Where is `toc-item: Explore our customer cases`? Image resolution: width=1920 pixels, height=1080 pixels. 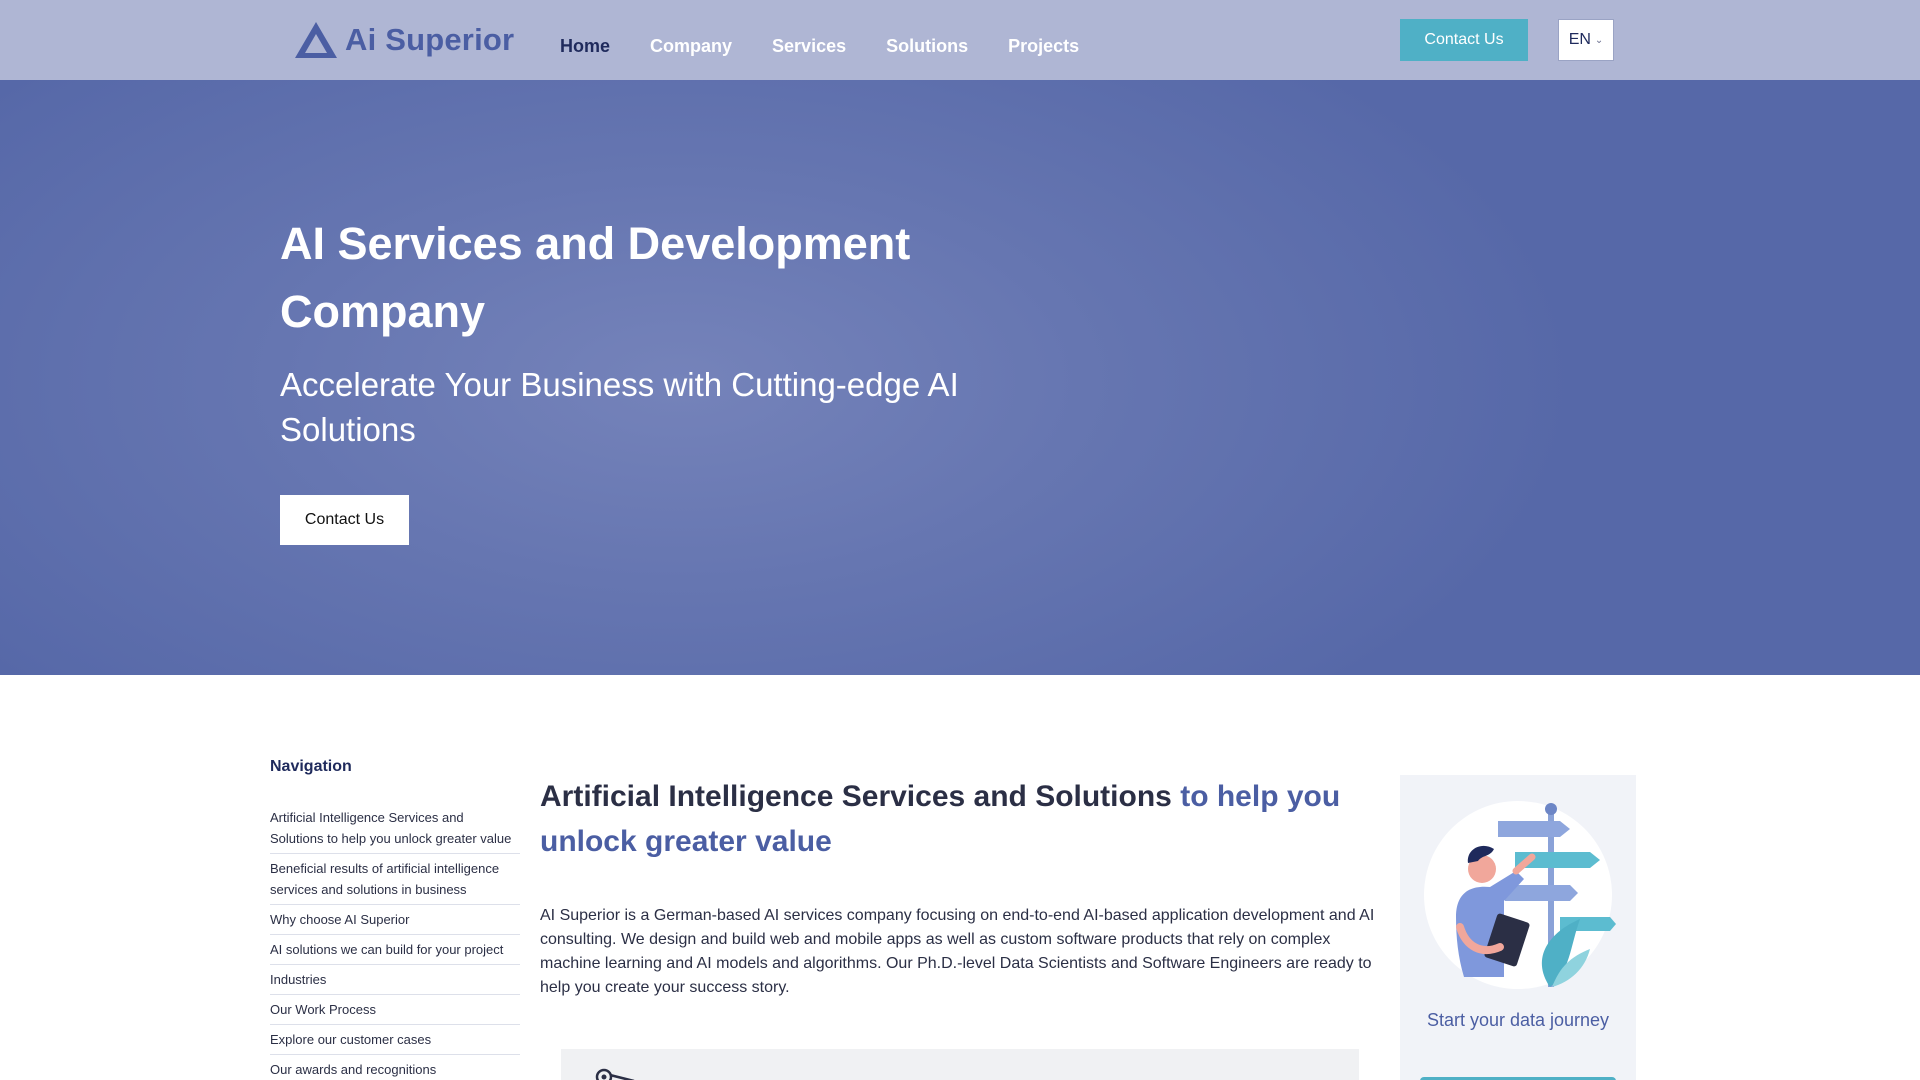
toc-item: Explore our customer cases is located at coordinates (395, 1040).